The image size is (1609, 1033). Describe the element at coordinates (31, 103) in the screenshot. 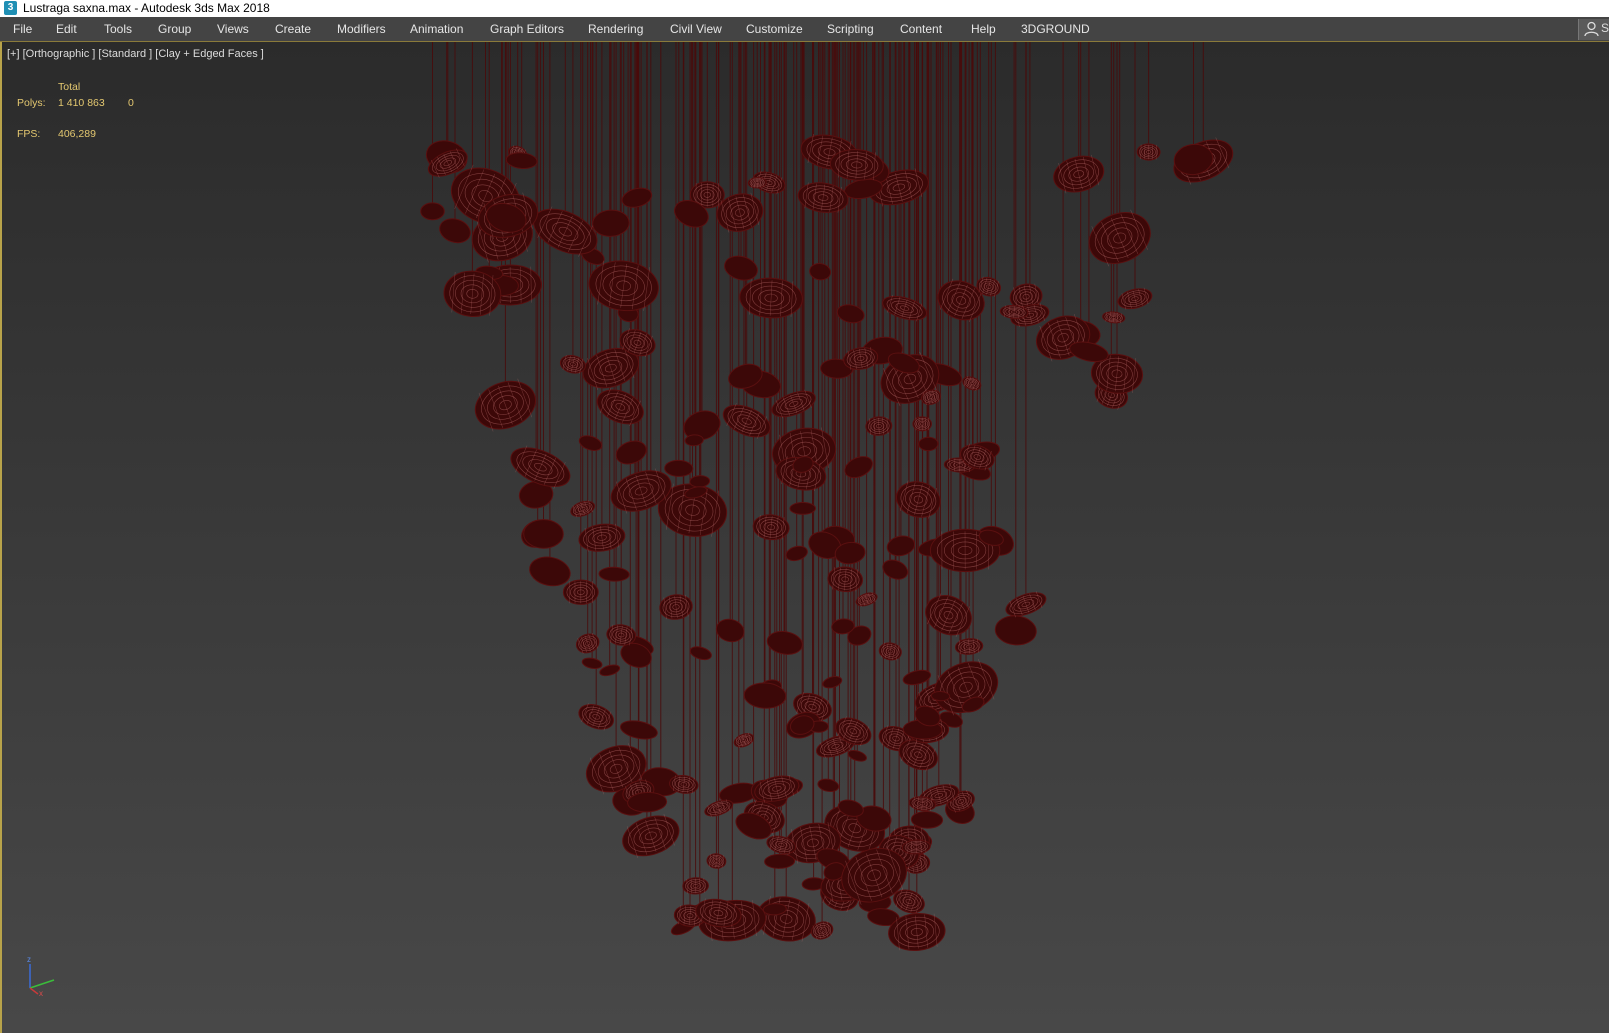

I see `stats-polys-label: Polys:` at that location.